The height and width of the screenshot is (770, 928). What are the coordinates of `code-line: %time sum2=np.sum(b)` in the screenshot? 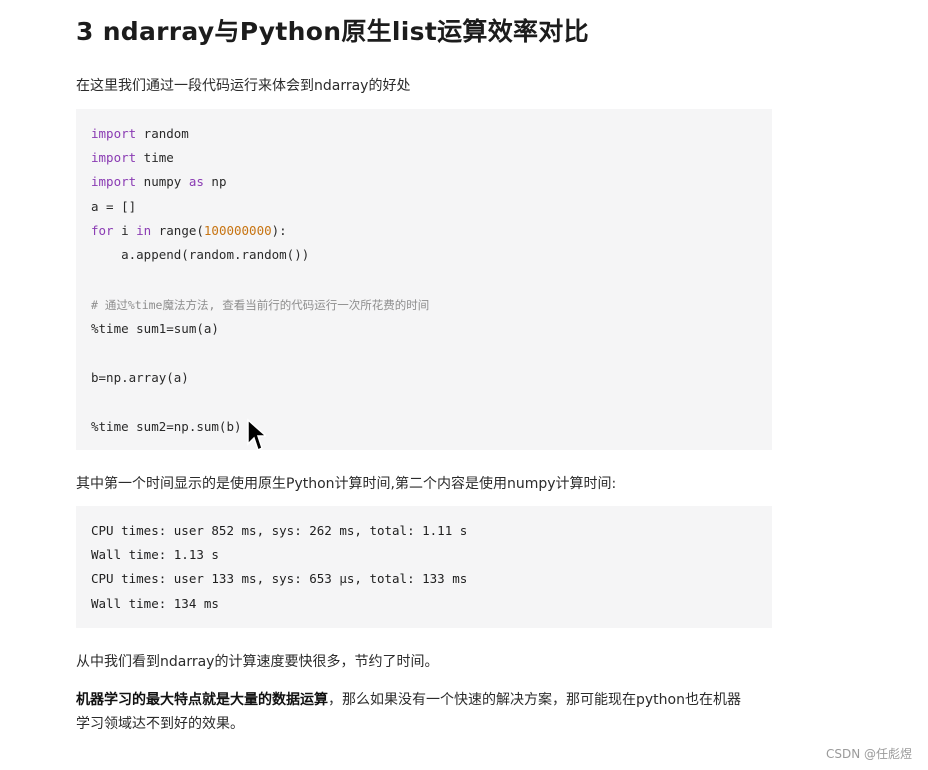 It's located at (166, 426).